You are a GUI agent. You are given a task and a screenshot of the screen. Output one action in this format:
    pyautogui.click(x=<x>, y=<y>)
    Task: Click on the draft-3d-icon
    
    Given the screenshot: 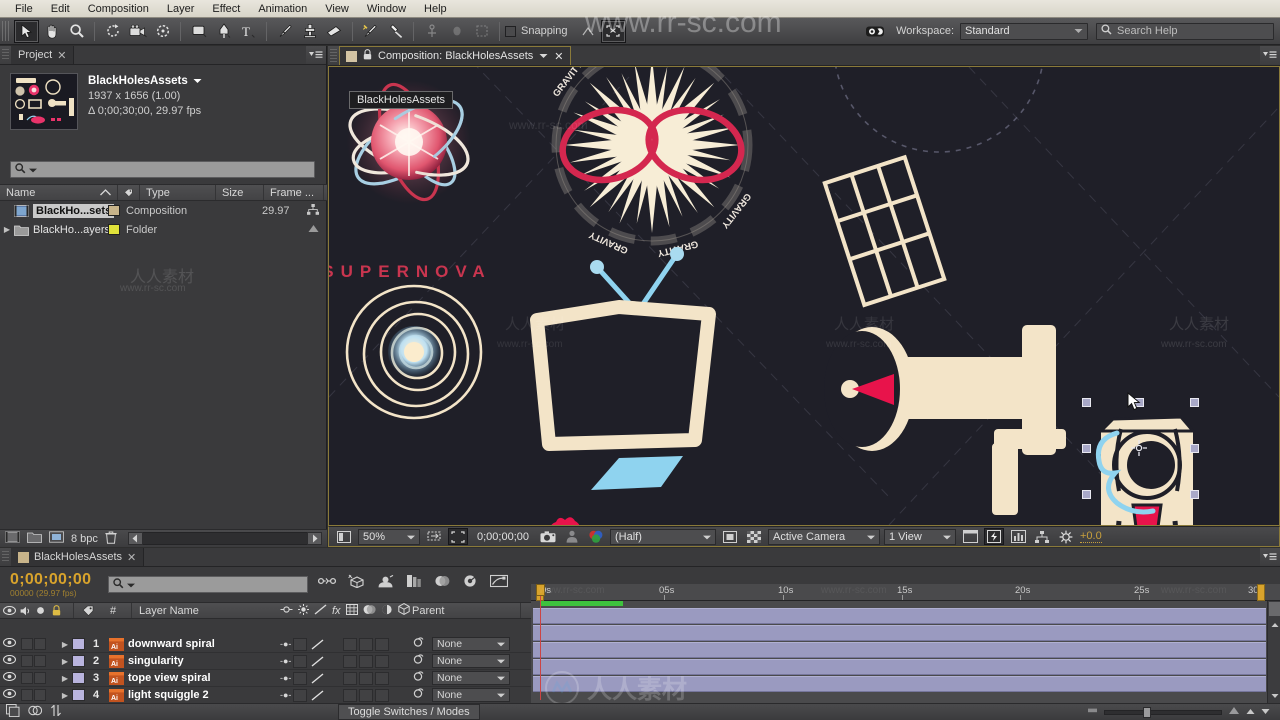 What is the action you would take?
    pyautogui.click(x=356, y=582)
    